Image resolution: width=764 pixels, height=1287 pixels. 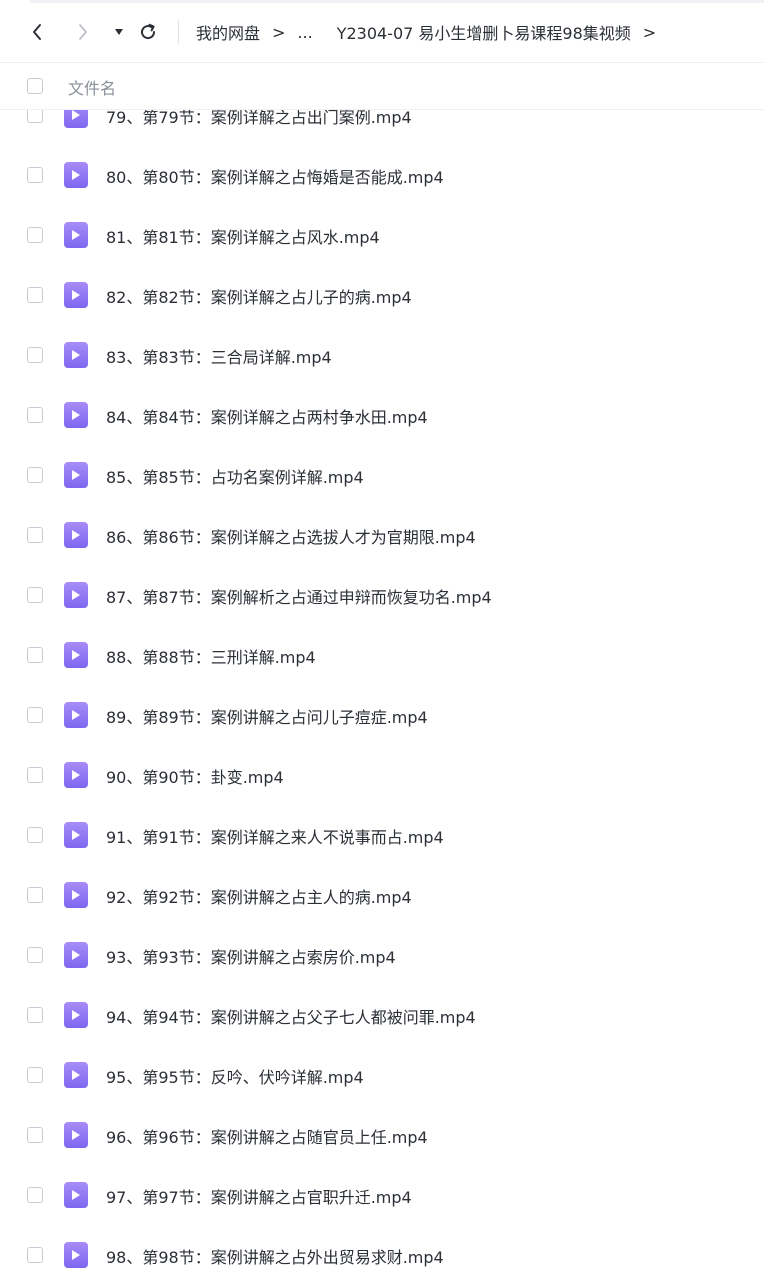 I want to click on list-header: 文件名, so click(x=382, y=86).